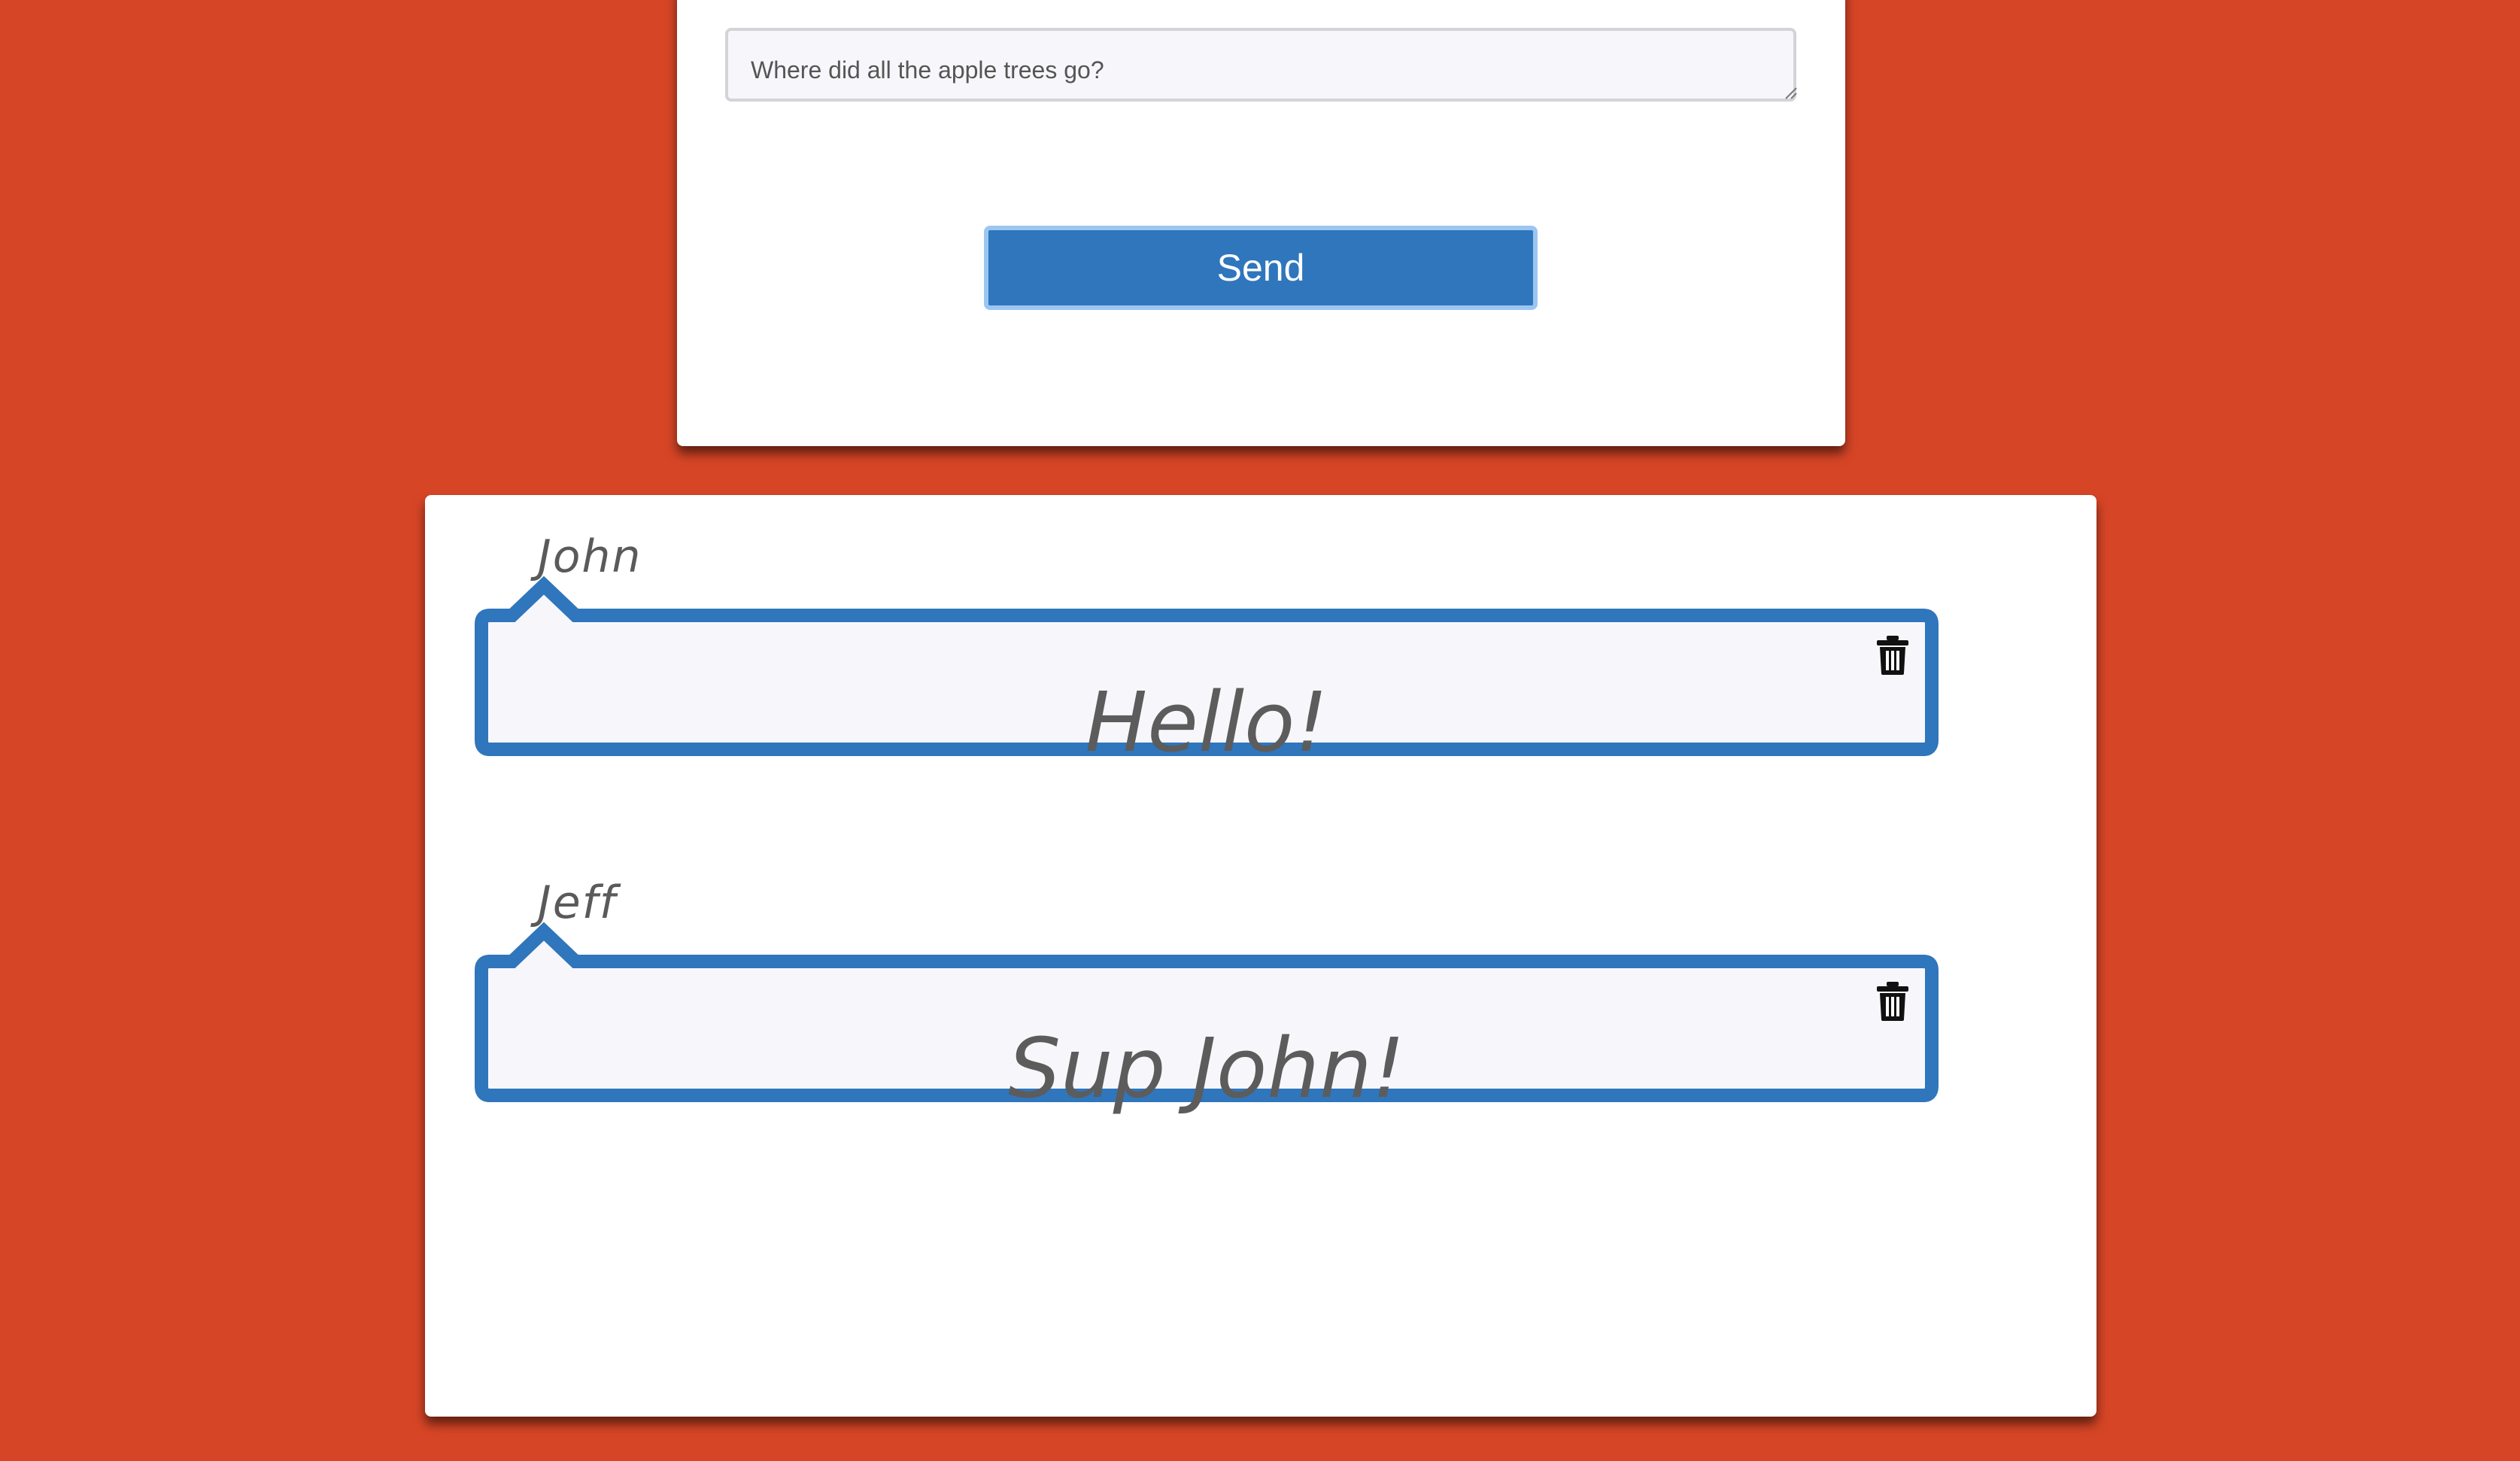  Describe the element at coordinates (1261, 268) in the screenshot. I see `send-button: Send` at that location.